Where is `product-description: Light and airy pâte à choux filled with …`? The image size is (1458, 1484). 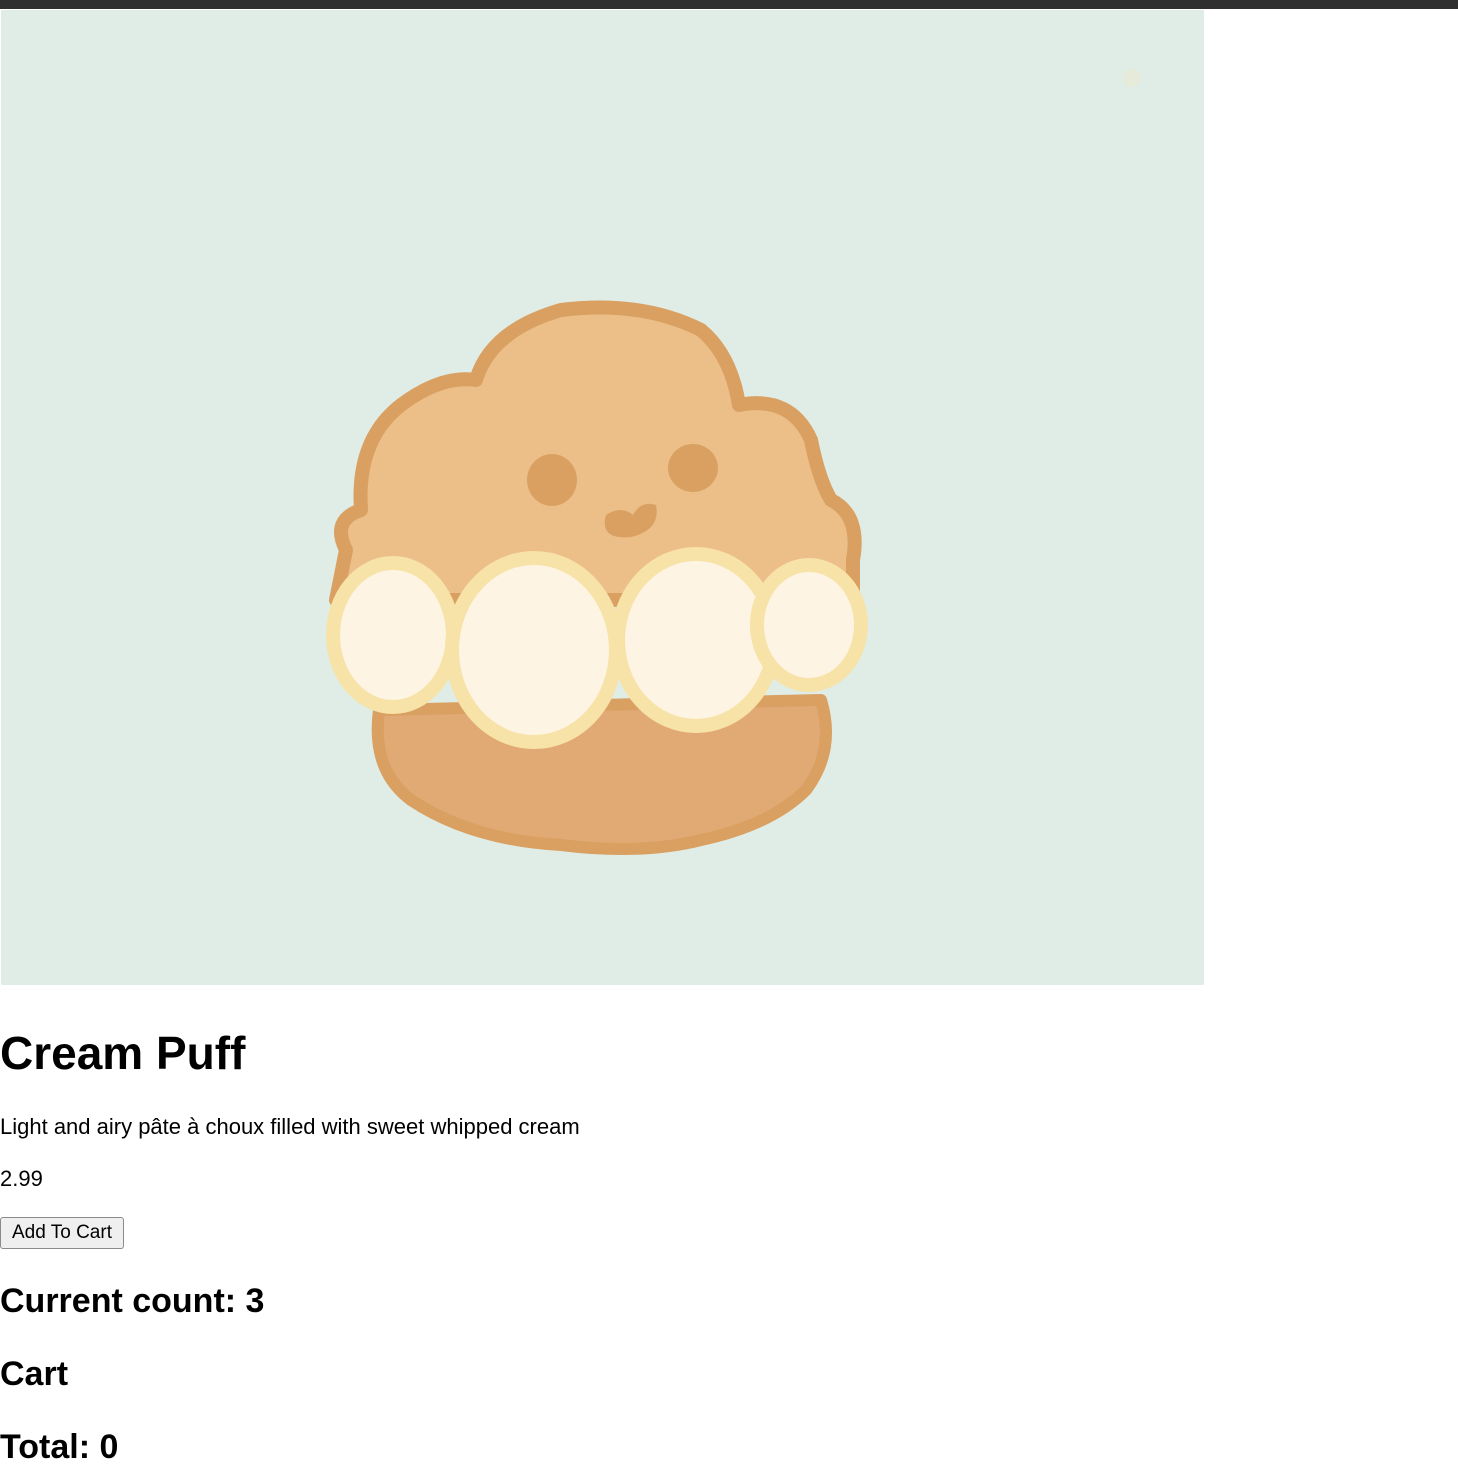 product-description: Light and airy pâte à choux filled with … is located at coordinates (290, 1126).